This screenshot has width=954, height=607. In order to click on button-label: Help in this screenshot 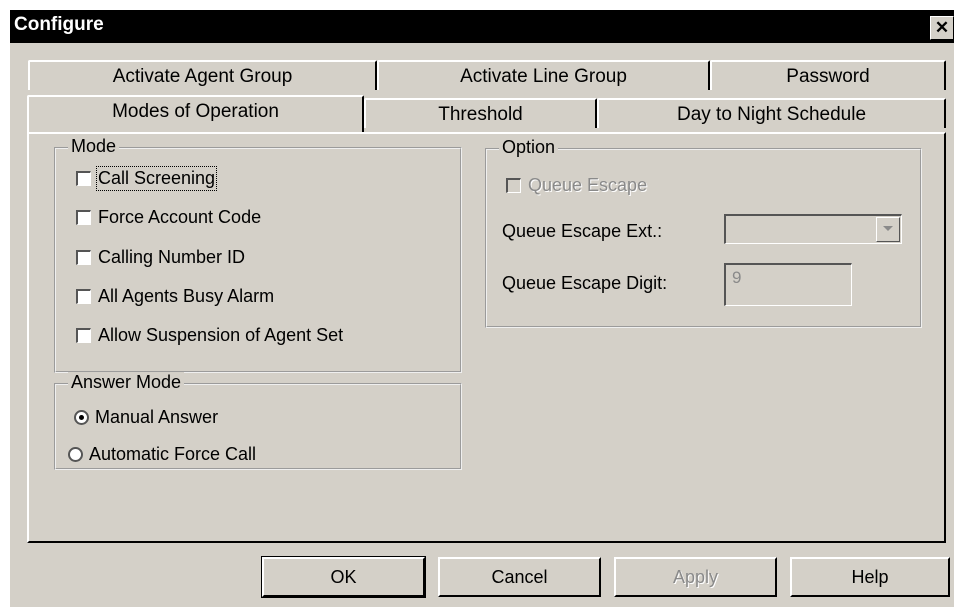, I will do `click(870, 577)`.